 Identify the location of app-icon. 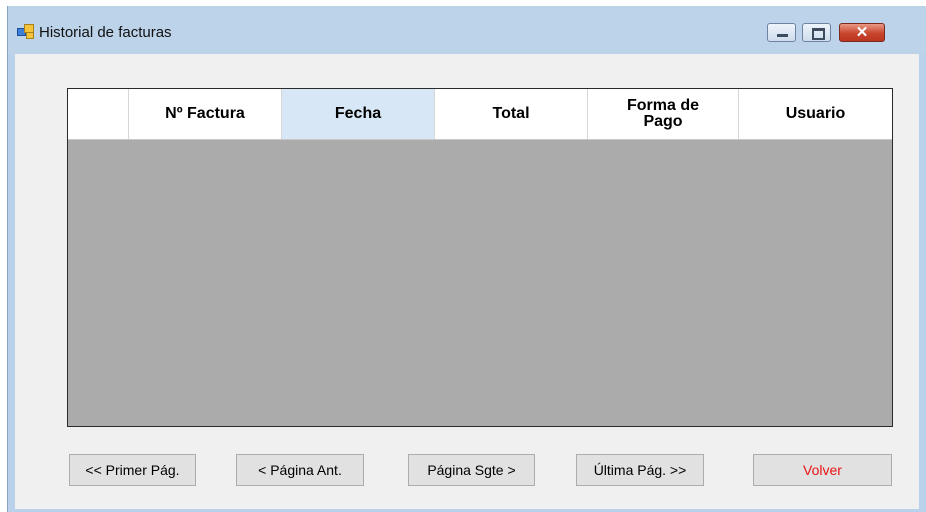
(25, 31).